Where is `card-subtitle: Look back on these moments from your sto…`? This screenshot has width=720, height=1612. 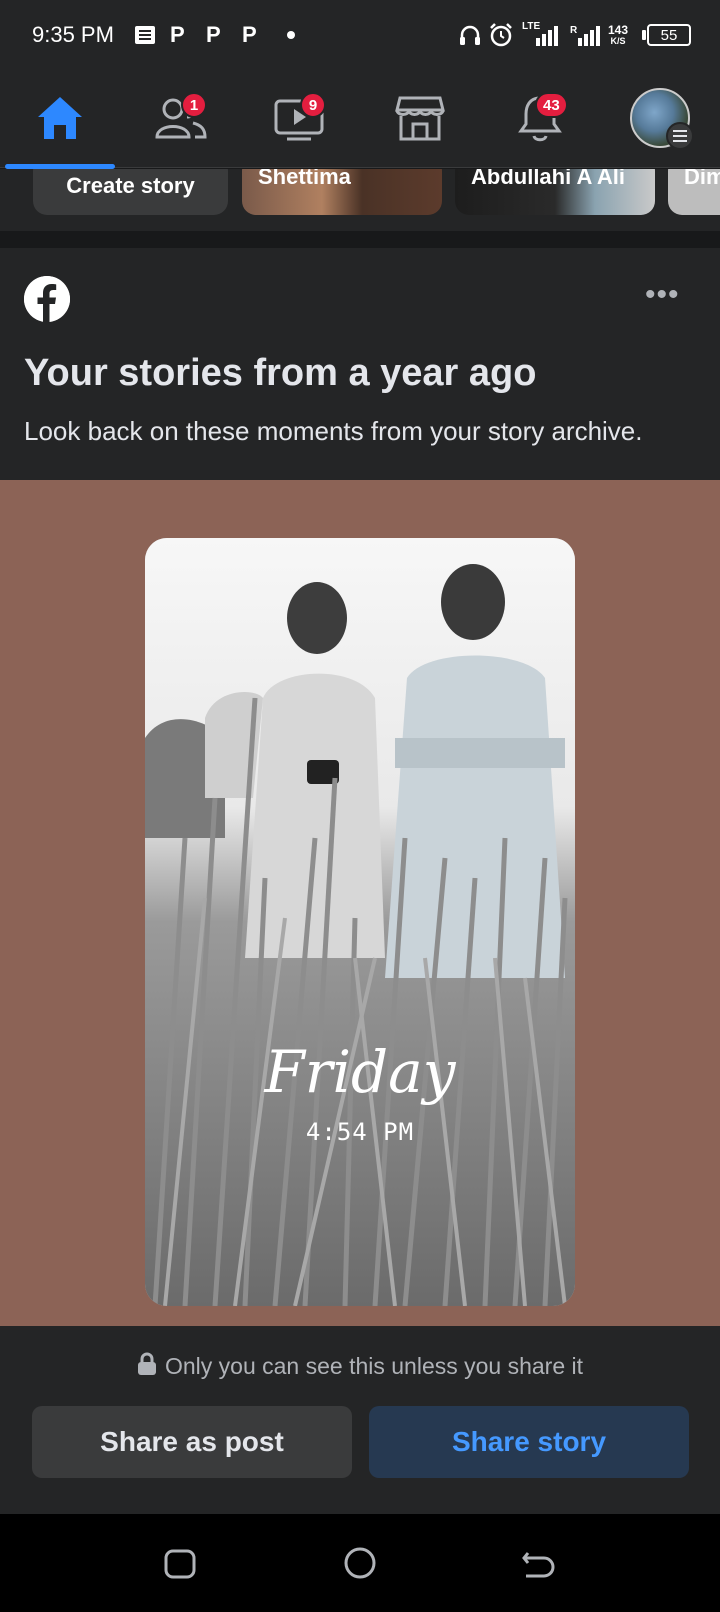
card-subtitle: Look back on these moments from your sto… is located at coordinates (333, 431).